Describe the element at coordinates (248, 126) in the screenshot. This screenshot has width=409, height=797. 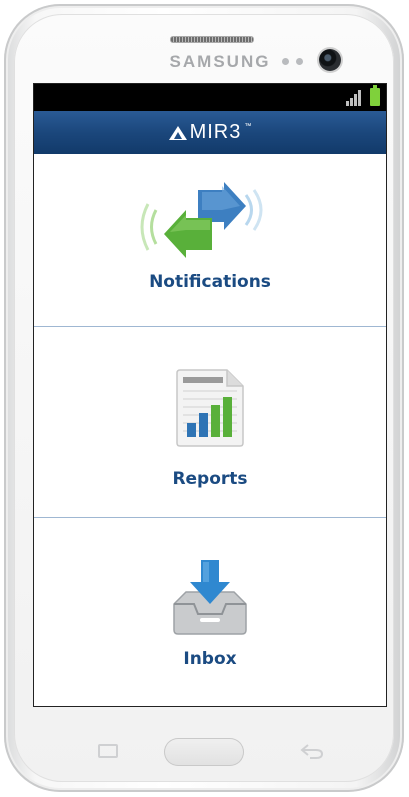
I see `trademark-symbol: ™` at that location.